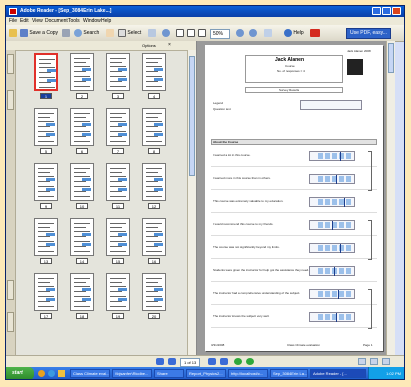 This screenshot has height=387, width=411. Describe the element at coordinates (46, 151) in the screenshot. I see `thumbnail-page-number: 5` at that location.